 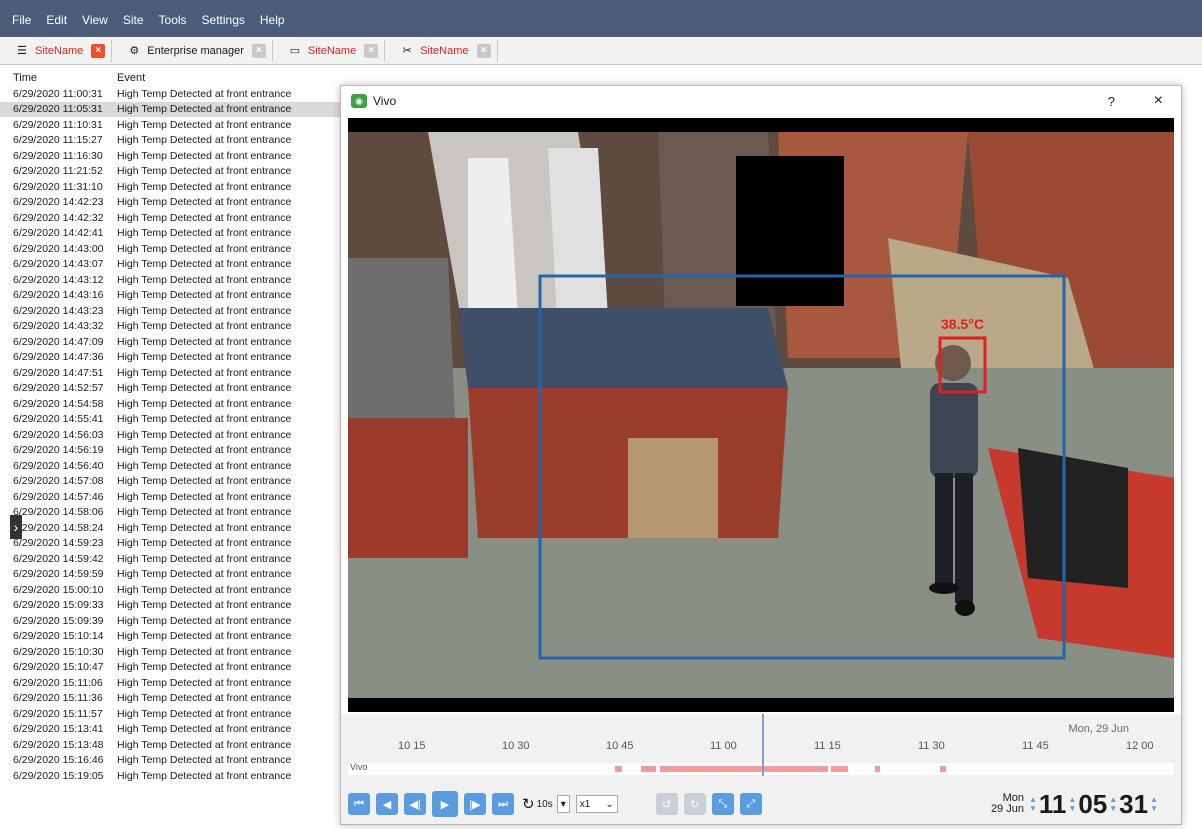 What do you see at coordinates (694, 804) in the screenshot?
I see `redo-button: ↻` at bounding box center [694, 804].